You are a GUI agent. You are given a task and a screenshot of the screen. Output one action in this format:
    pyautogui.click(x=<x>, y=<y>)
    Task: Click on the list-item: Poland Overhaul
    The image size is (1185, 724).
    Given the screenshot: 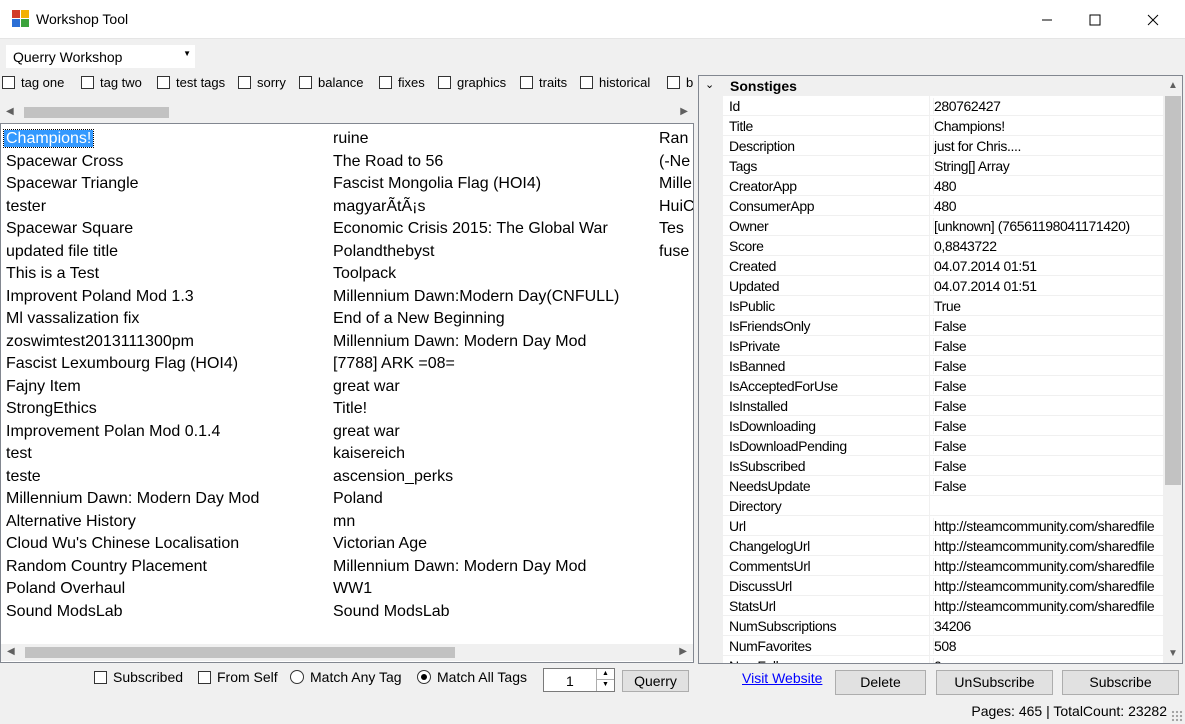 What is the action you would take?
    pyautogui.click(x=132, y=589)
    